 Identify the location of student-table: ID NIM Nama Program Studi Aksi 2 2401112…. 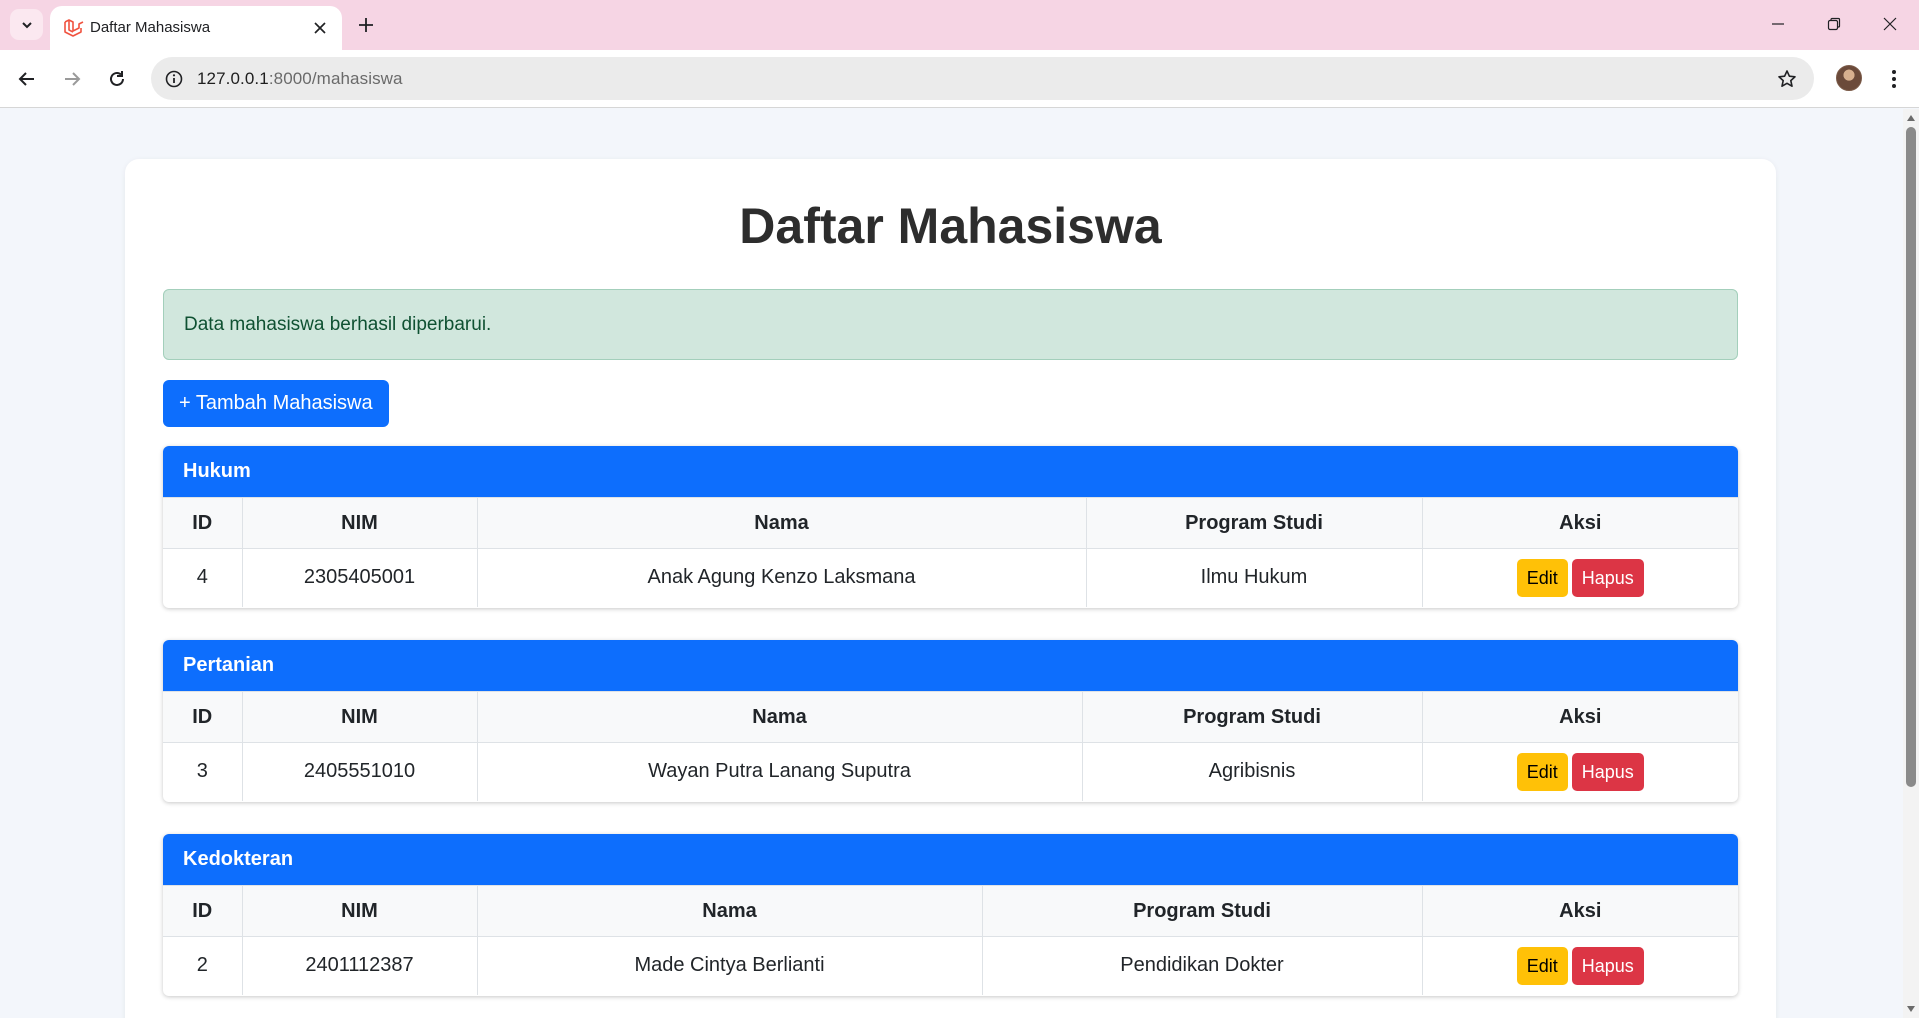
(950, 940).